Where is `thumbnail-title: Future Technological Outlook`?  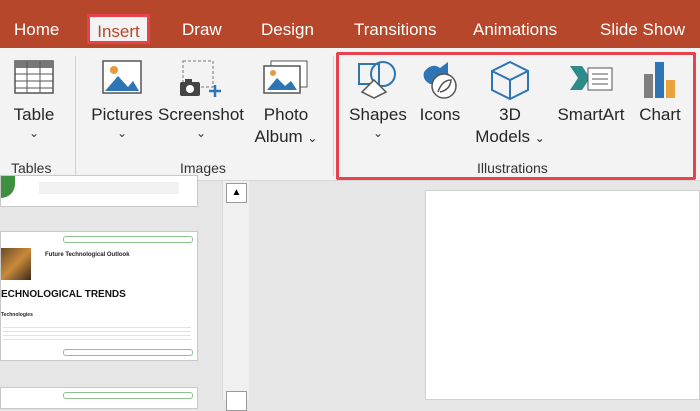 thumbnail-title: Future Technological Outlook is located at coordinates (87, 255).